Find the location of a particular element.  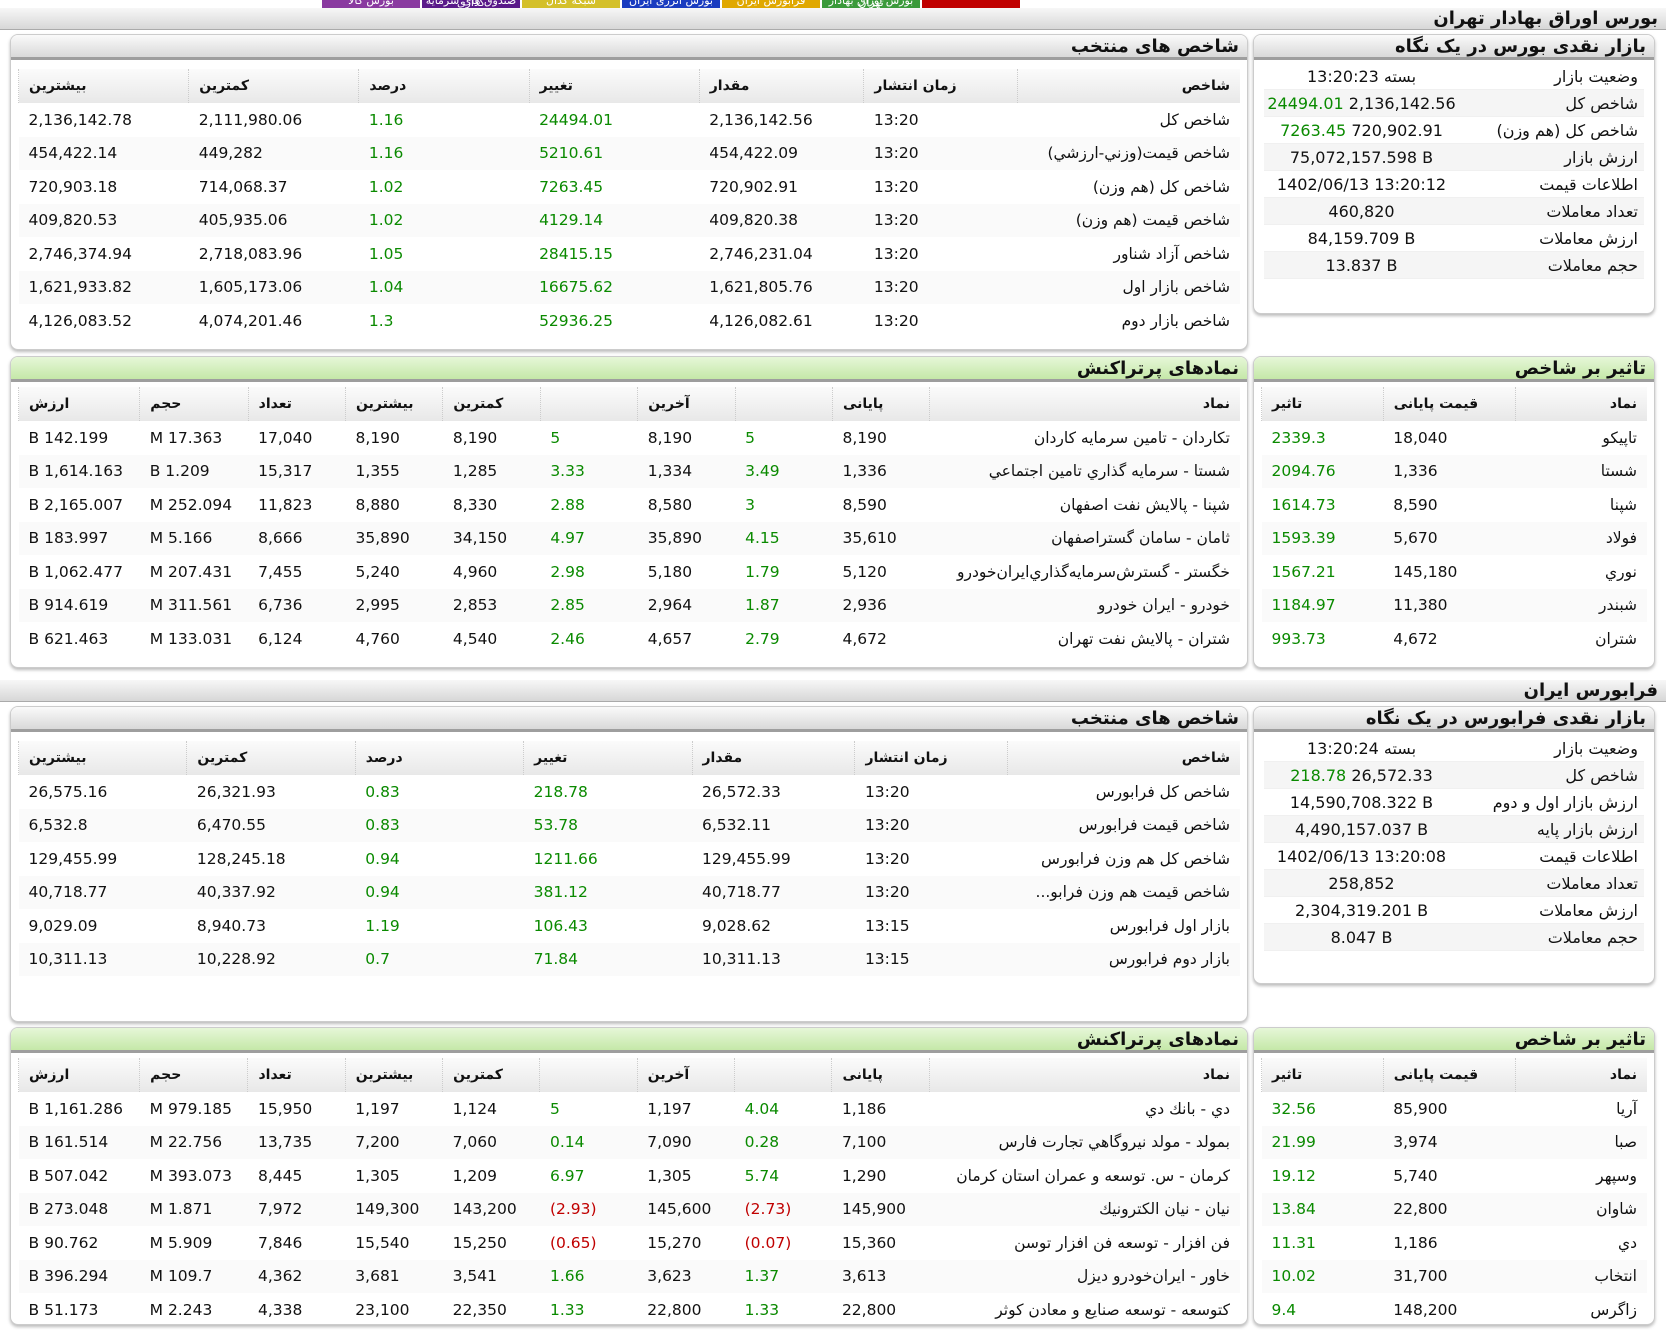

table-cell: شاخص بازار اول is located at coordinates (1128, 287).